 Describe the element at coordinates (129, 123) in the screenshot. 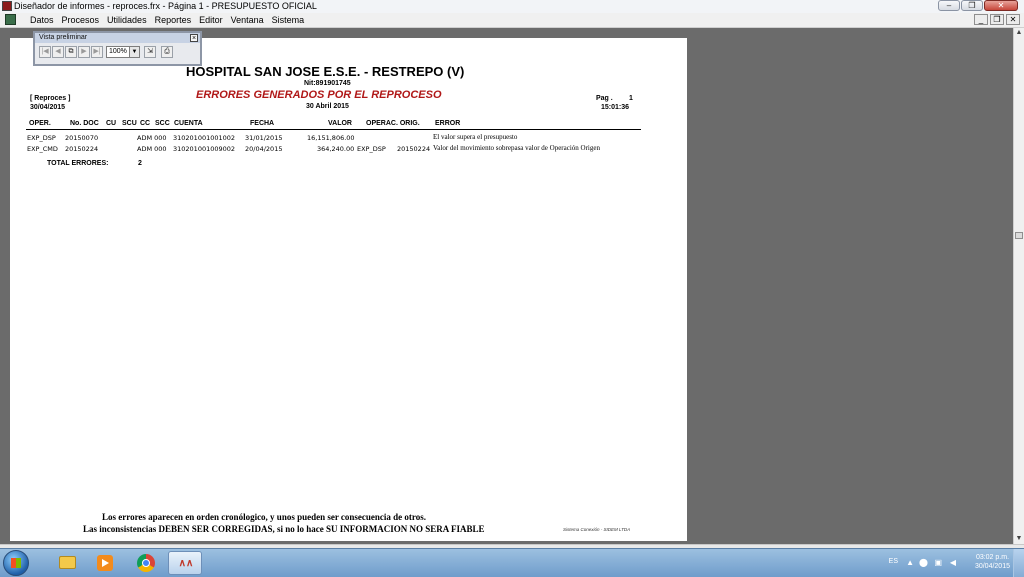

I see `col-scu: SCU` at that location.